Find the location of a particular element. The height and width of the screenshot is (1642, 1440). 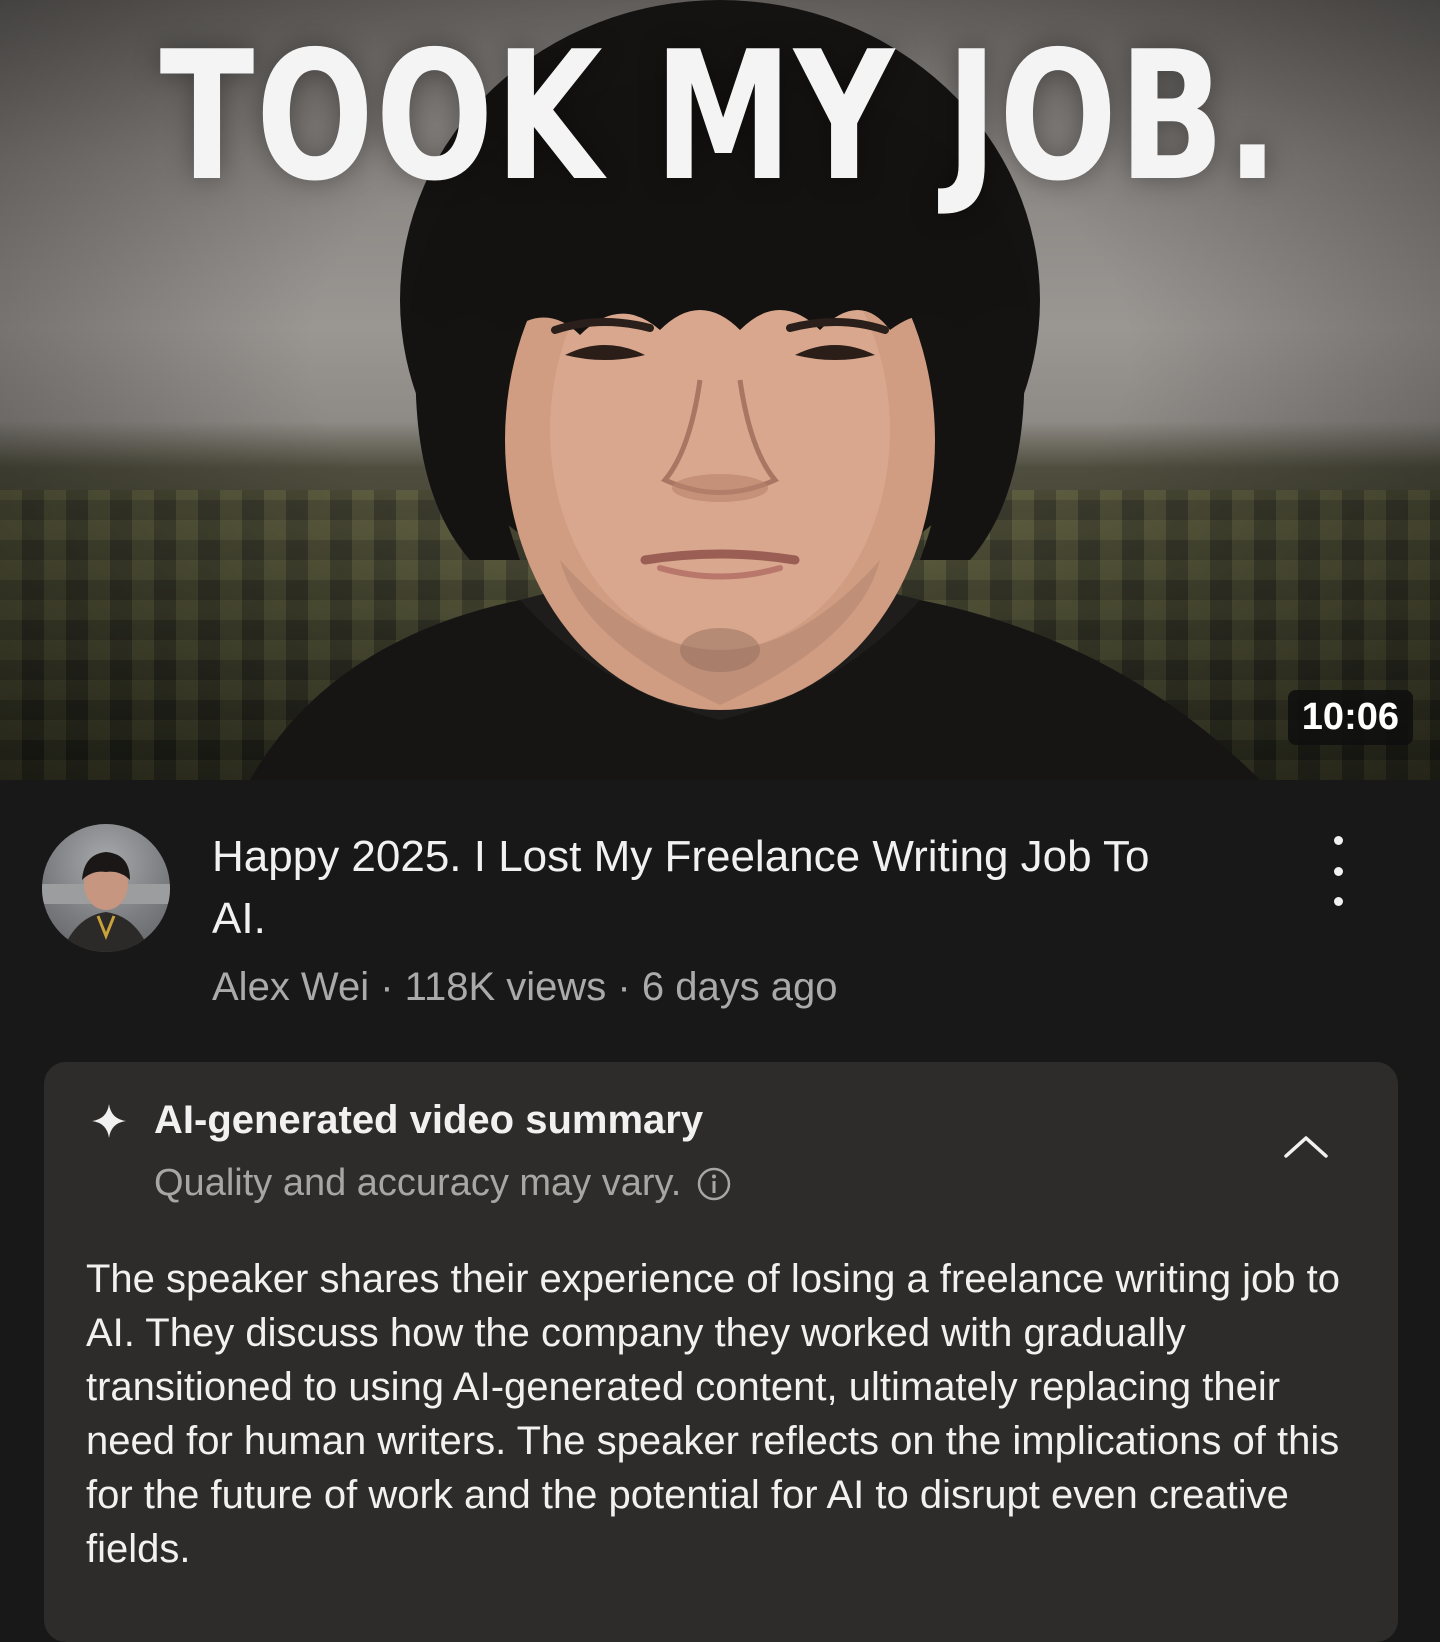

video-subline: Alex Wei · 118K views · 6 days ago is located at coordinates (525, 987).